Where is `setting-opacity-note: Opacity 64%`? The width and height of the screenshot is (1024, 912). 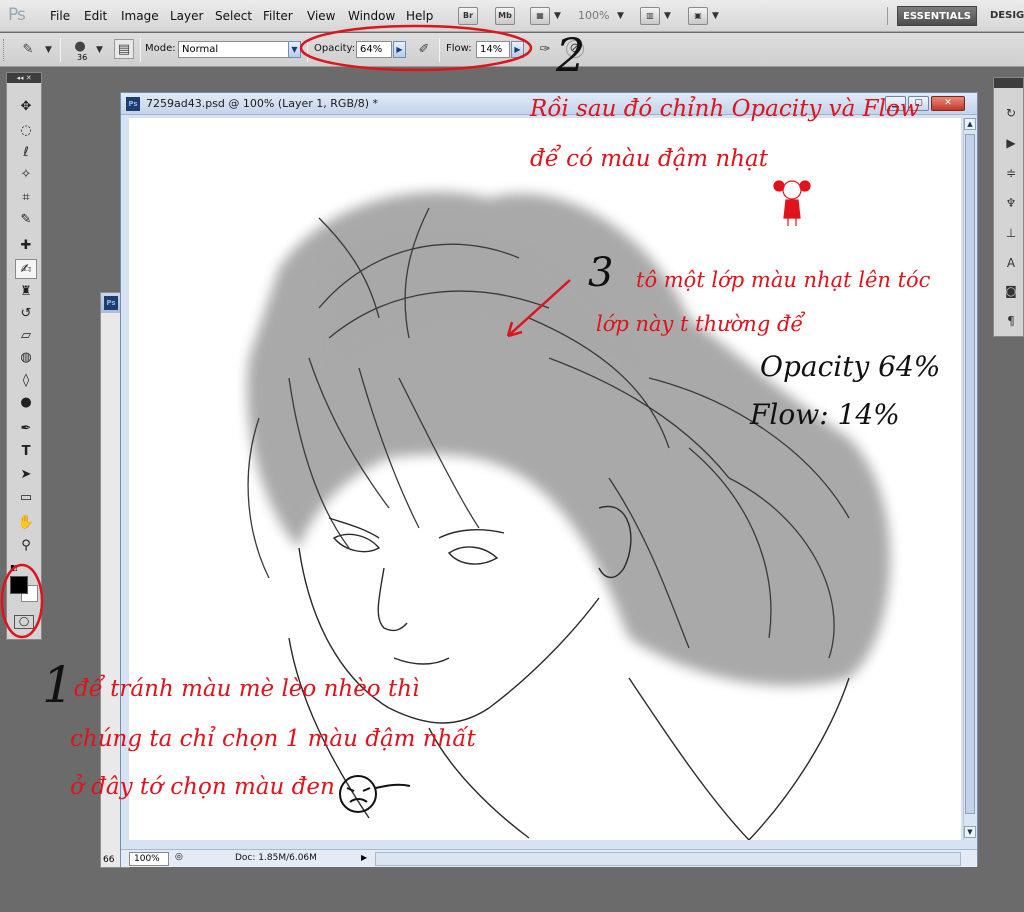 setting-opacity-note: Opacity 64% is located at coordinates (850, 366).